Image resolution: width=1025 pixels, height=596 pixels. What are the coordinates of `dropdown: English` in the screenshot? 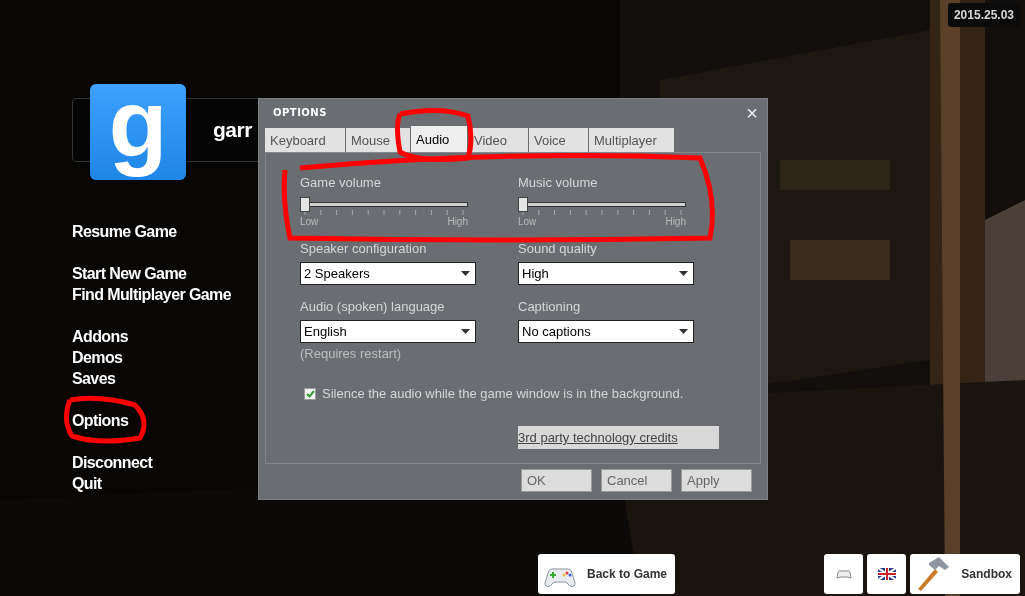 It's located at (388, 331).